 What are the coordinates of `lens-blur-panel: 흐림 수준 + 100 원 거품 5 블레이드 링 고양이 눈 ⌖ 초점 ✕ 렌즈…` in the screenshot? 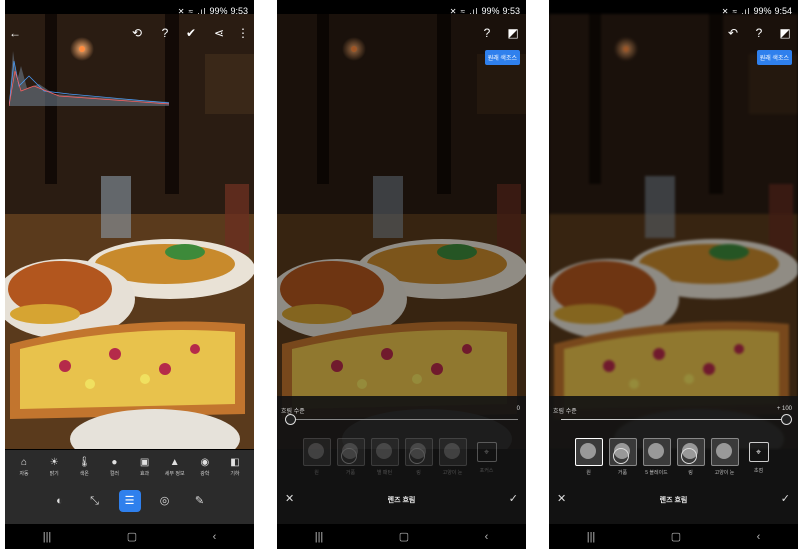 It's located at (673, 460).